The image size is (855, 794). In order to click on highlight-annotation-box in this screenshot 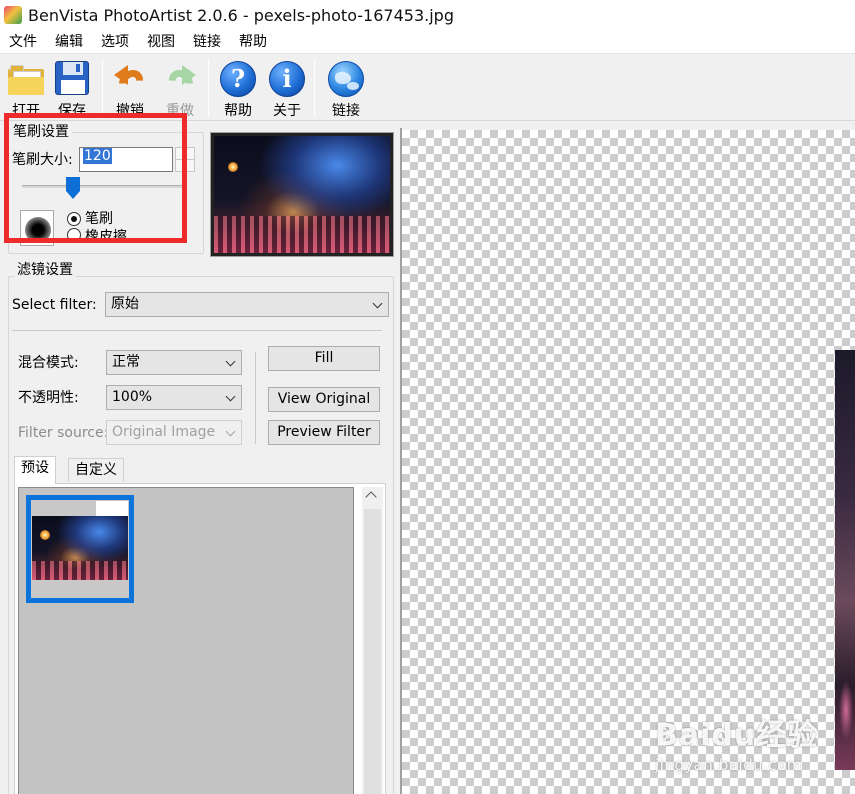, I will do `click(95, 178)`.